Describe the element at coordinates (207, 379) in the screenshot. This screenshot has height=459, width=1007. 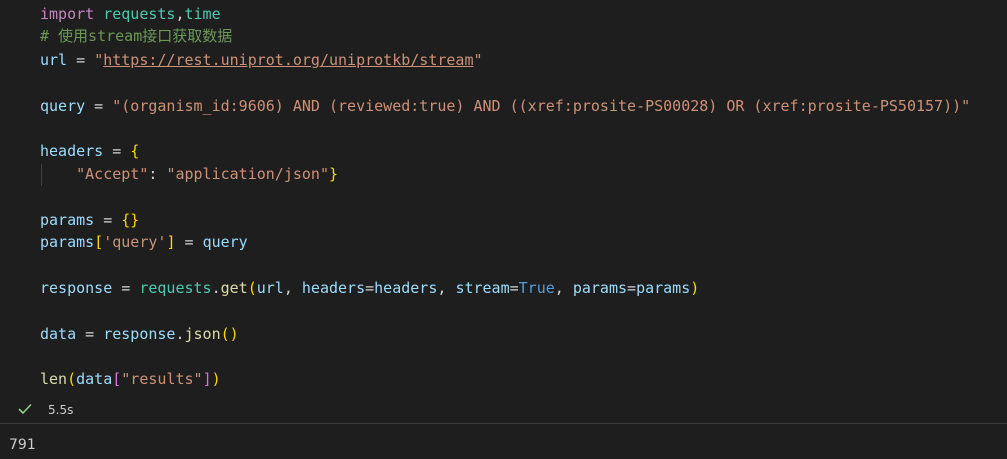
I see `bracket-close: ]` at that location.